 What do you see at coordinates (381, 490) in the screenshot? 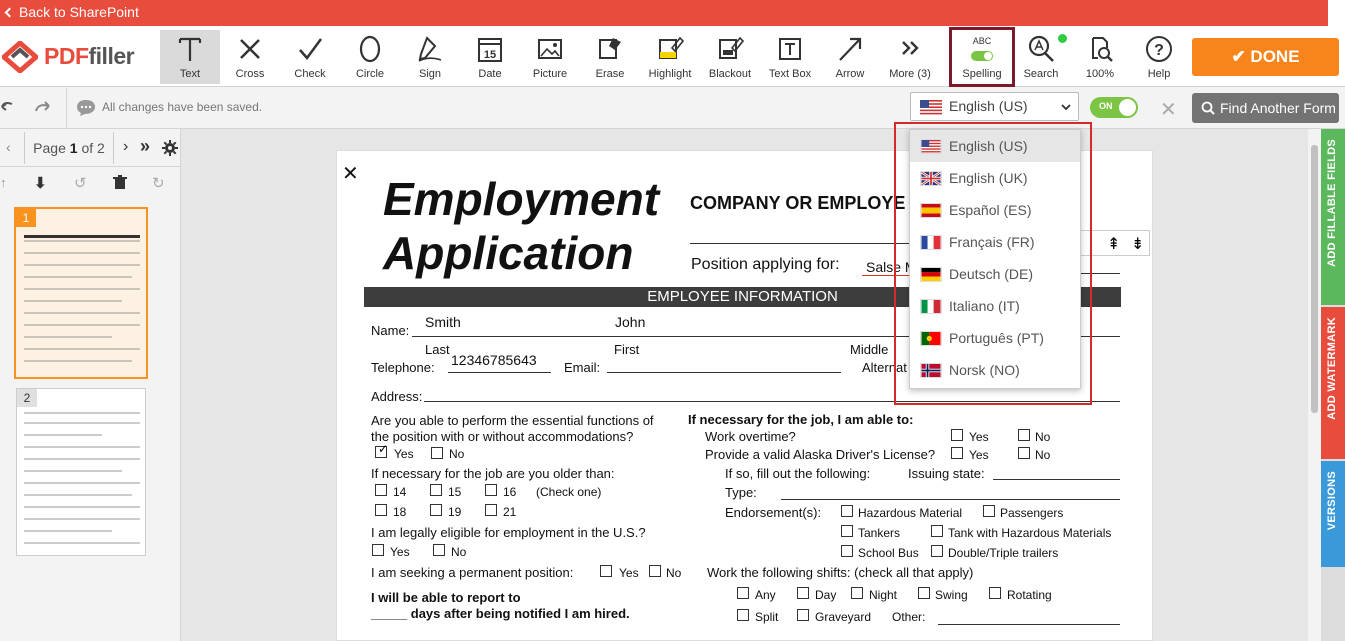
I see `age-14-checkbox` at bounding box center [381, 490].